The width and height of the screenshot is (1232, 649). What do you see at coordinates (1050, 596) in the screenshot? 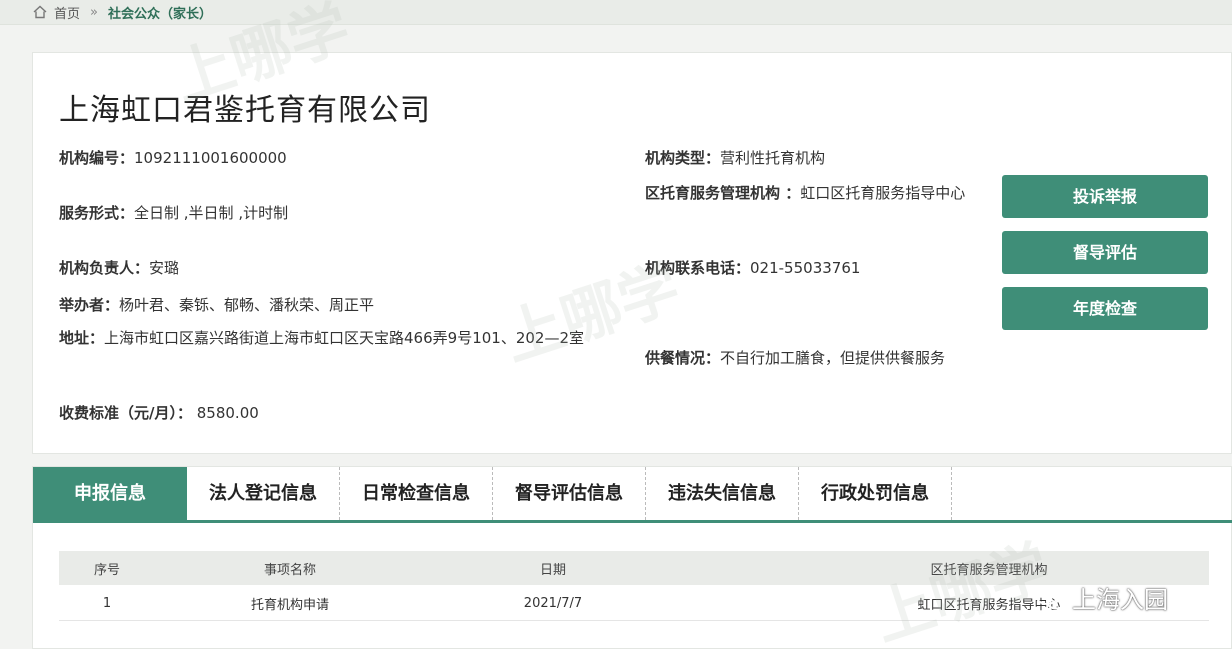
I see `wechat-icon` at bounding box center [1050, 596].